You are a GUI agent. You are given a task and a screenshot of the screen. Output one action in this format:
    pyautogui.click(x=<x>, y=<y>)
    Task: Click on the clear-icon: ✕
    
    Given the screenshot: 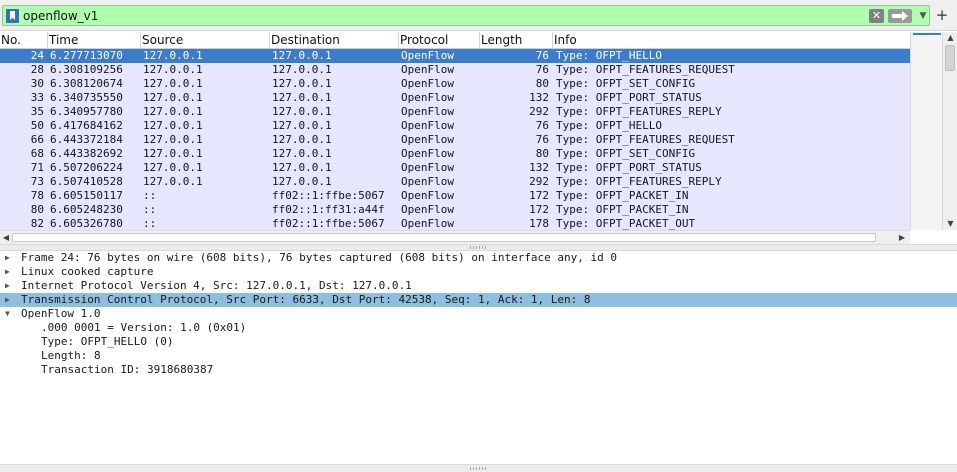 What is the action you would take?
    pyautogui.click(x=876, y=16)
    